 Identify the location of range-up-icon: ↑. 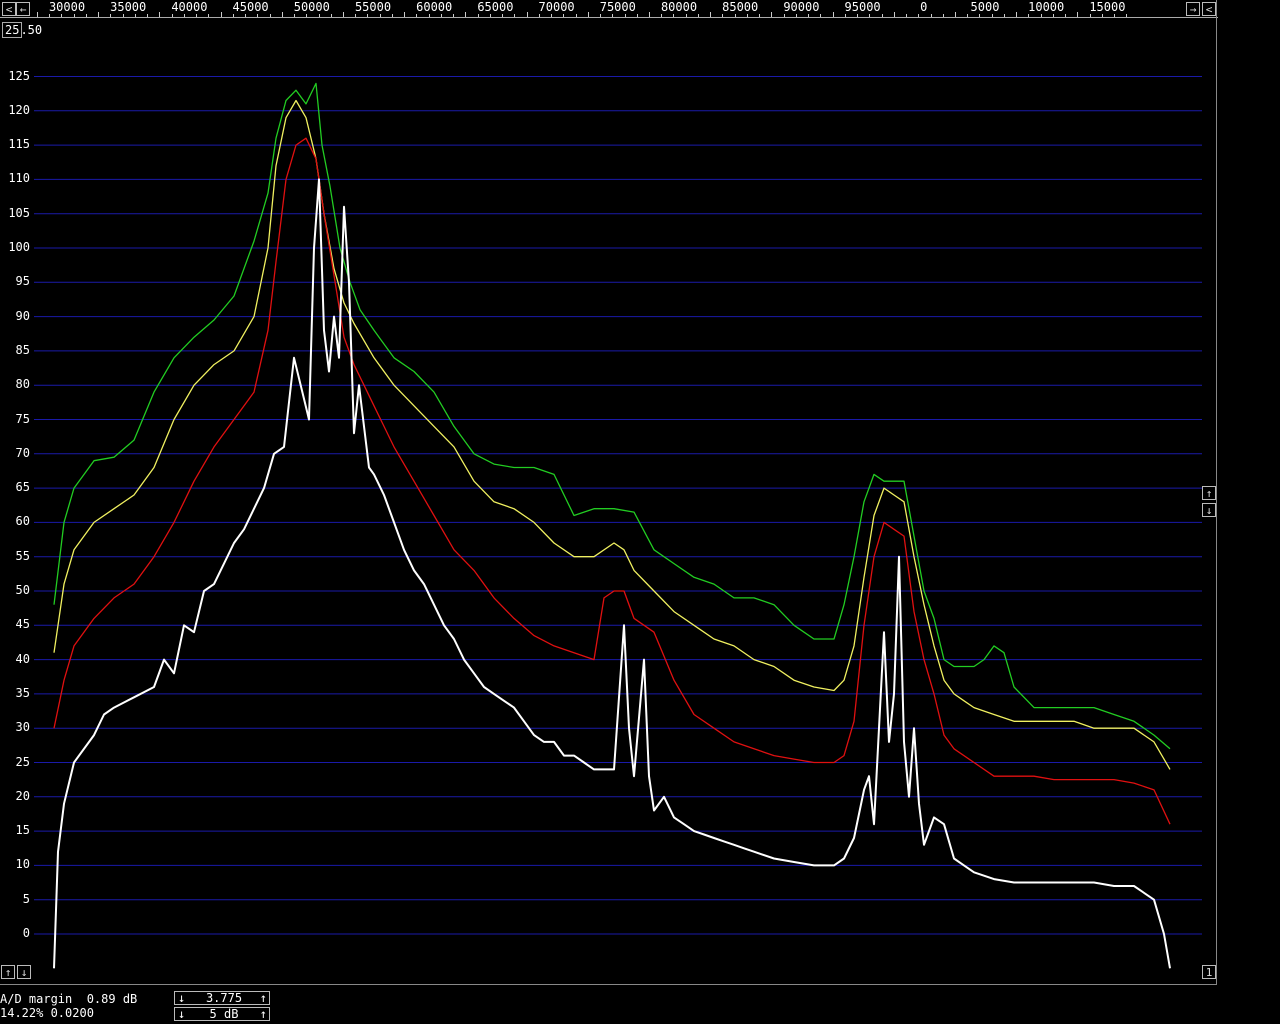
(263, 1014).